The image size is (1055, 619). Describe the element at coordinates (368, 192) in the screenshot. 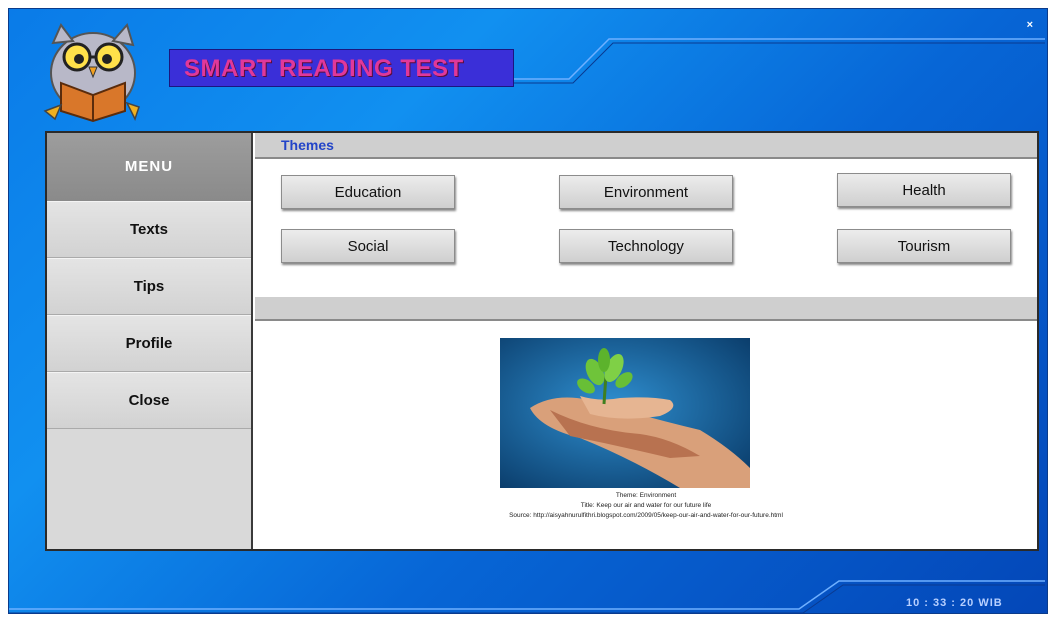

I see `theme-education-button: Education` at that location.